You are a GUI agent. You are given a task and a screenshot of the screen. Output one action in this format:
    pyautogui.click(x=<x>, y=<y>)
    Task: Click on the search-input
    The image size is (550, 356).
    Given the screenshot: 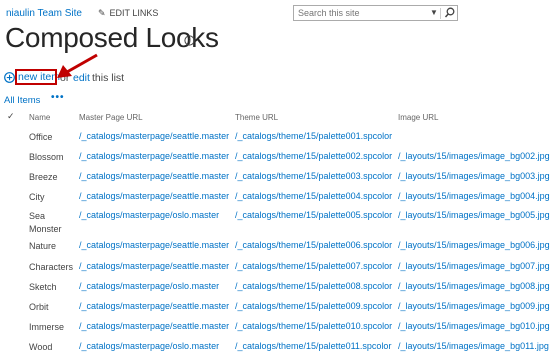 What is the action you would take?
    pyautogui.click(x=360, y=13)
    